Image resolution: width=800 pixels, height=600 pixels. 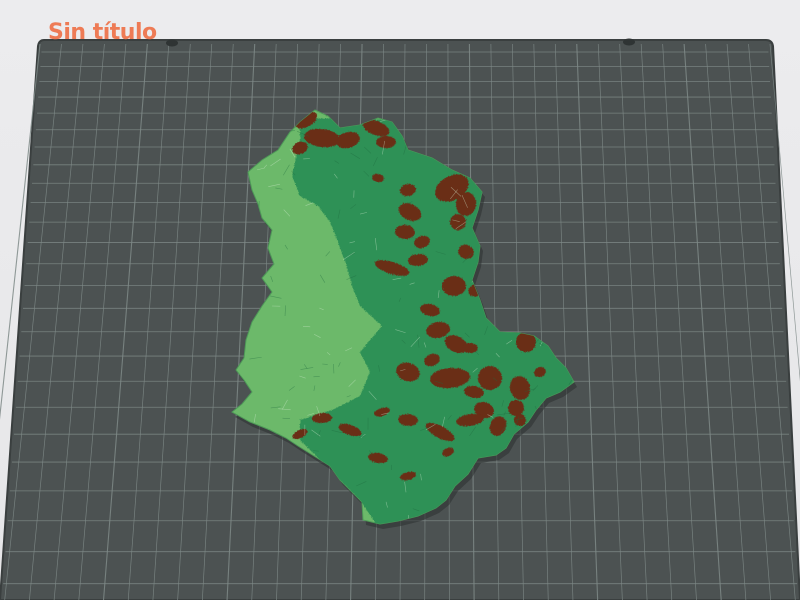 What do you see at coordinates (629, 42) in the screenshot?
I see `plate-notch-right` at bounding box center [629, 42].